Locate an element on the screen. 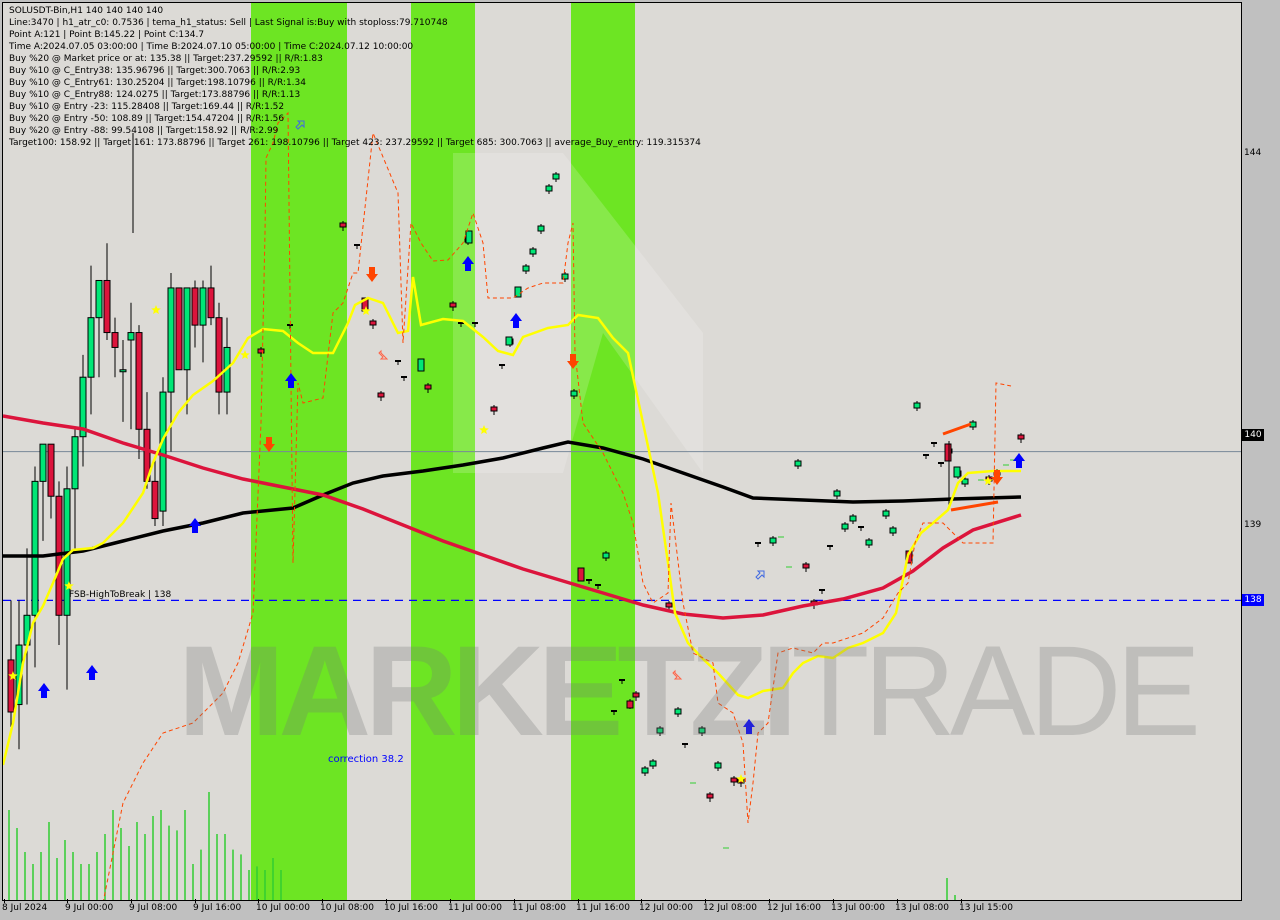 The image size is (1280, 920). fsb-price-box: 138 is located at coordinates (1253, 600).